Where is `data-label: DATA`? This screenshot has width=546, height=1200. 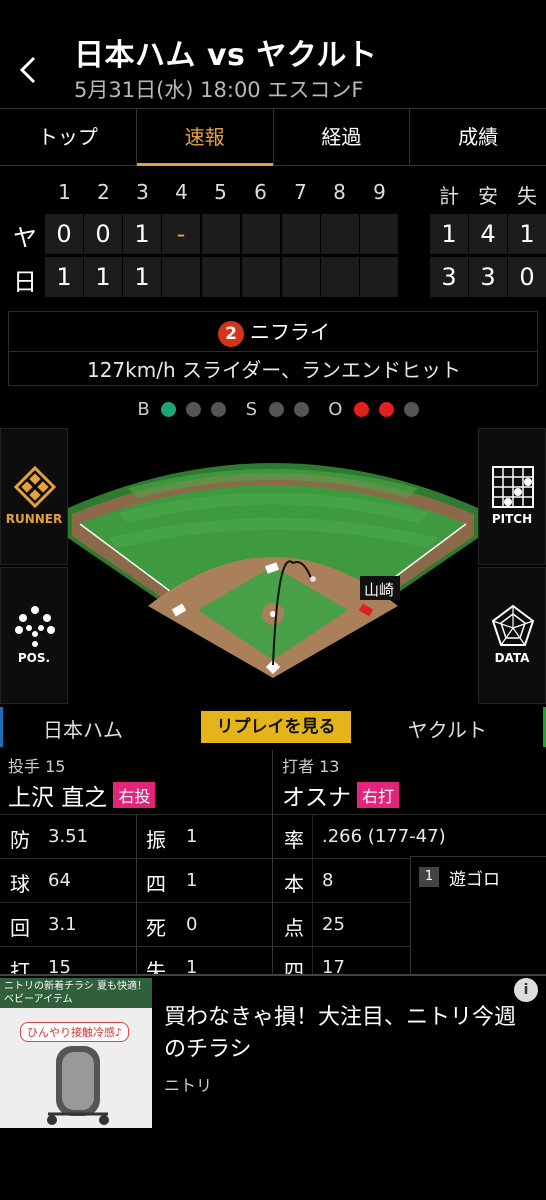 data-label: DATA is located at coordinates (512, 658).